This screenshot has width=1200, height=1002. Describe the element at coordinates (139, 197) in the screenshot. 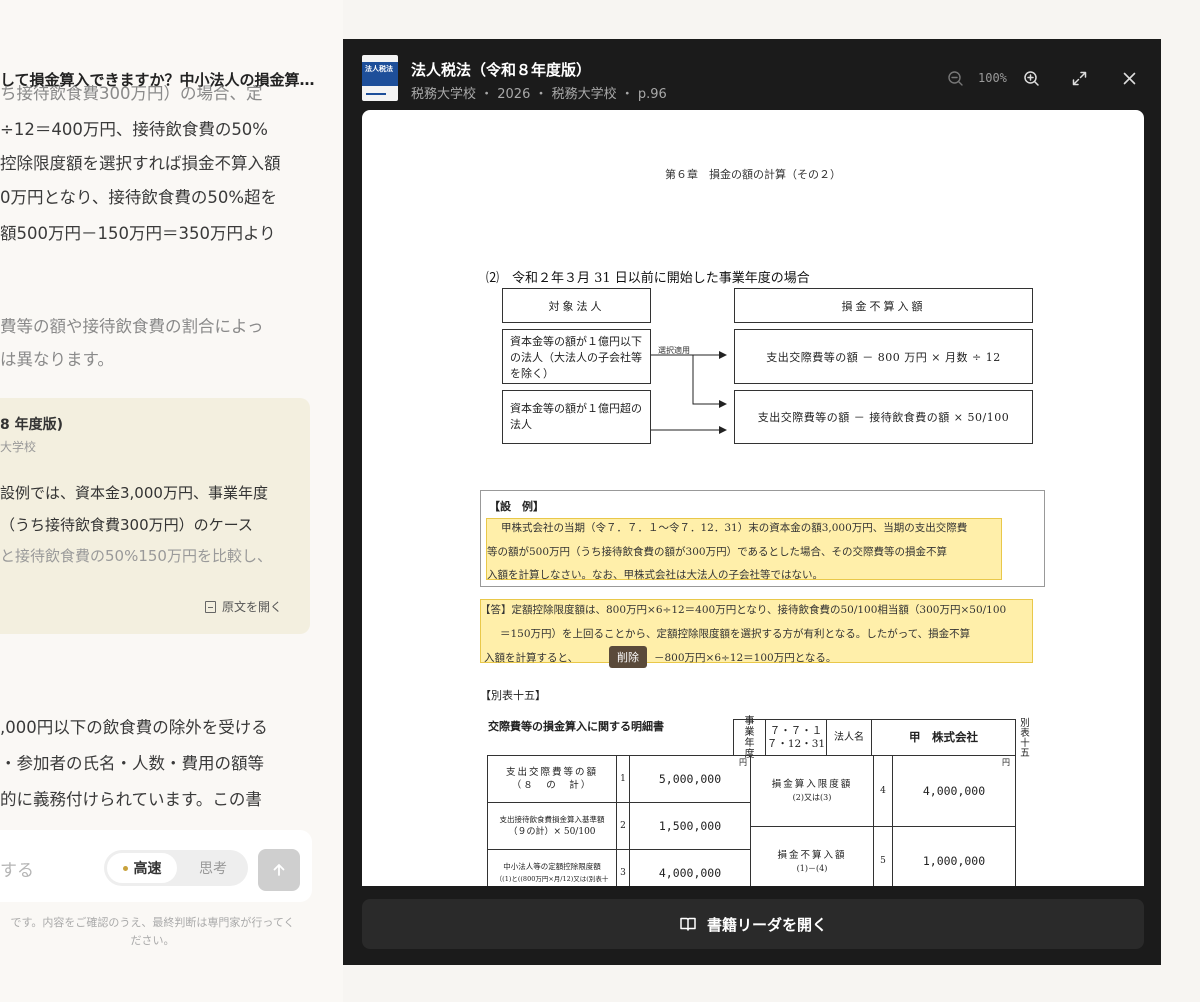

I see `chat-line: 0万円となり、接待飲食費の50%超を` at that location.